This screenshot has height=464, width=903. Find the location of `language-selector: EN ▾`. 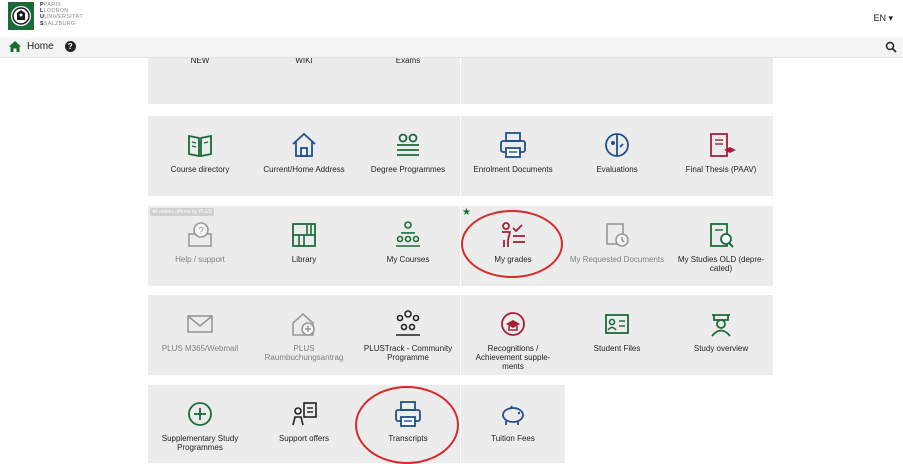

language-selector: EN ▾ is located at coordinates (883, 18).